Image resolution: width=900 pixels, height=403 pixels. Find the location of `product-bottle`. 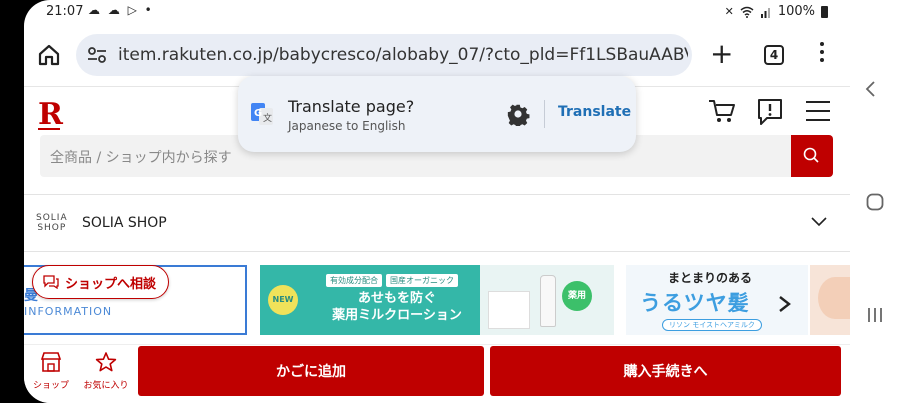

product-bottle is located at coordinates (548, 301).